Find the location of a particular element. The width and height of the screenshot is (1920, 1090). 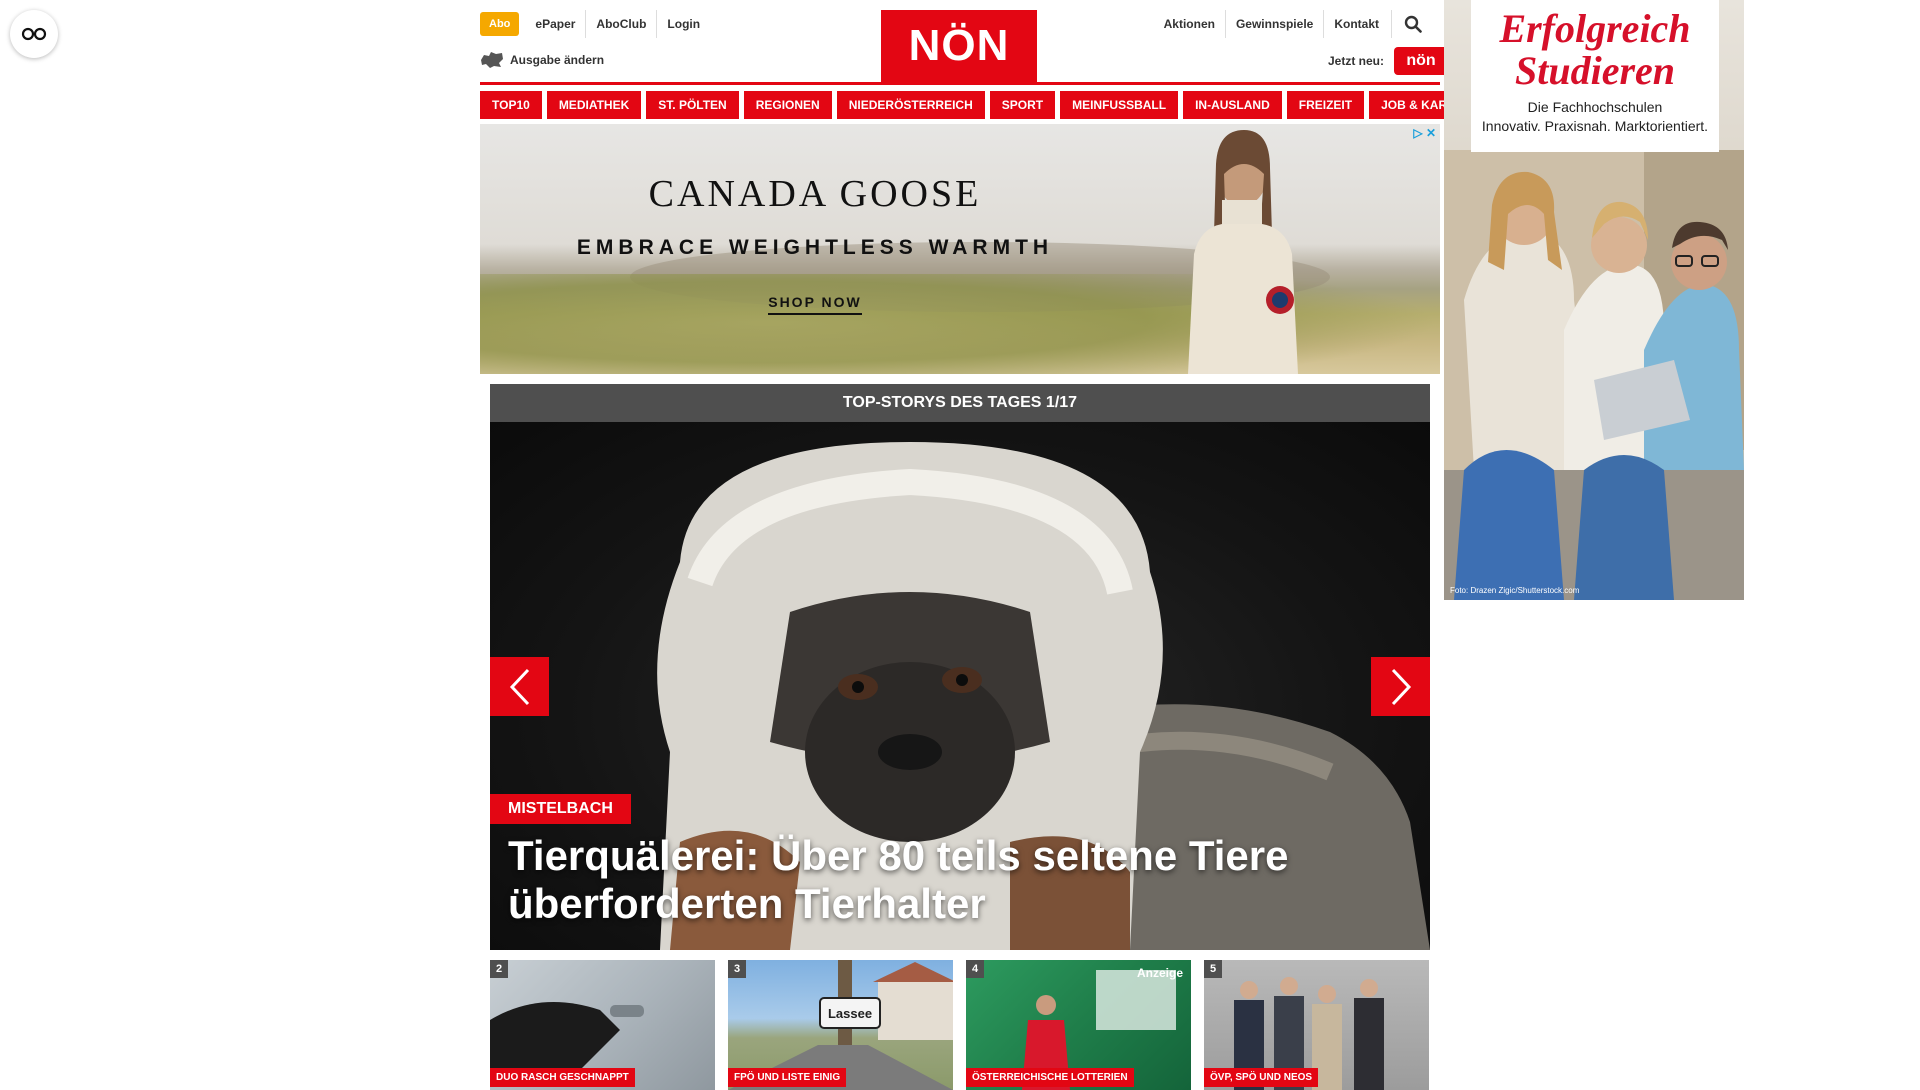

town-sign-text: Lassee is located at coordinates (850, 1013).